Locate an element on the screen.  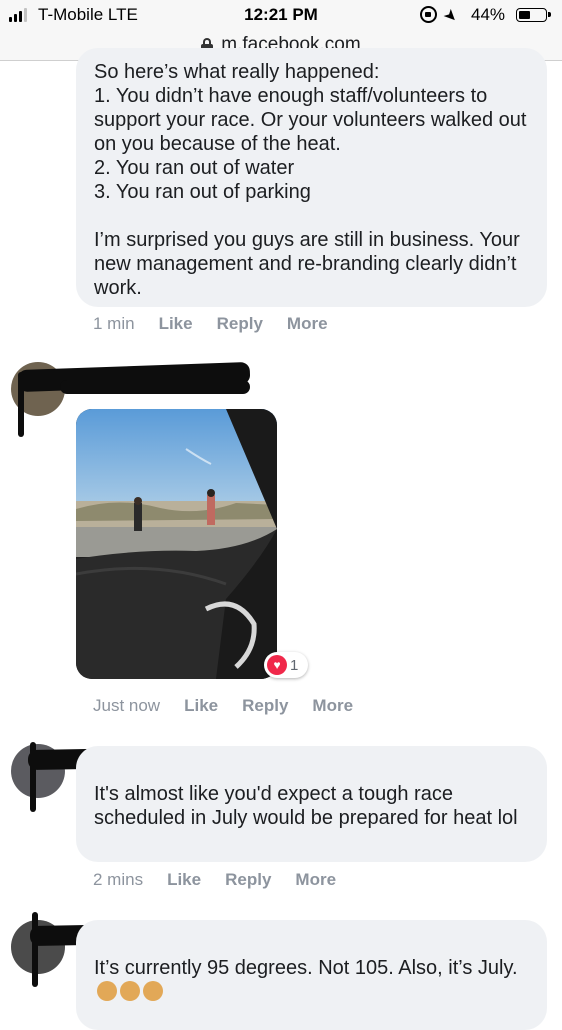
carrier-label: T-Mobile LTE is located at coordinates (88, 14).